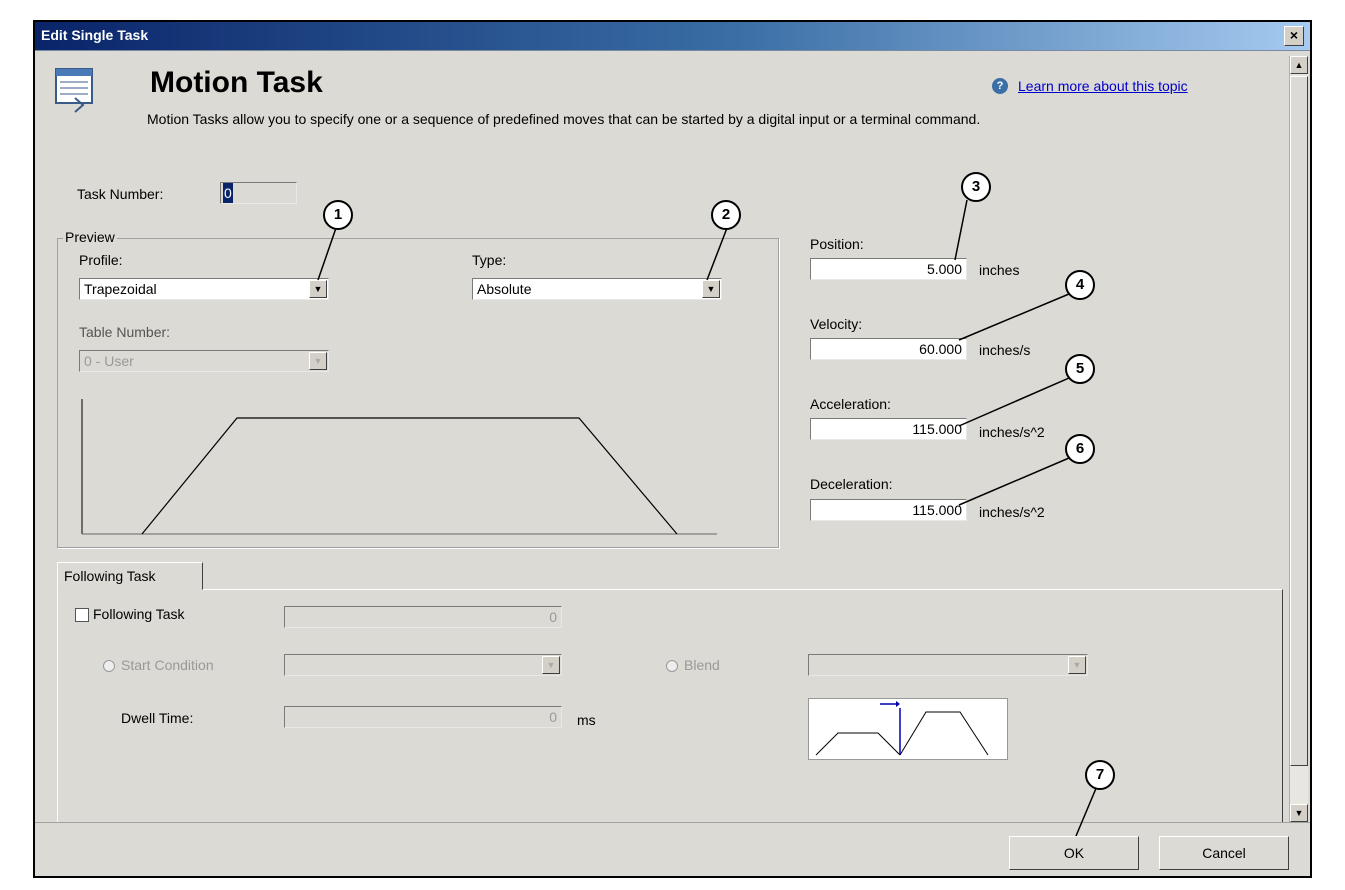  What do you see at coordinates (338, 215) in the screenshot?
I see `callout-1: 1` at bounding box center [338, 215].